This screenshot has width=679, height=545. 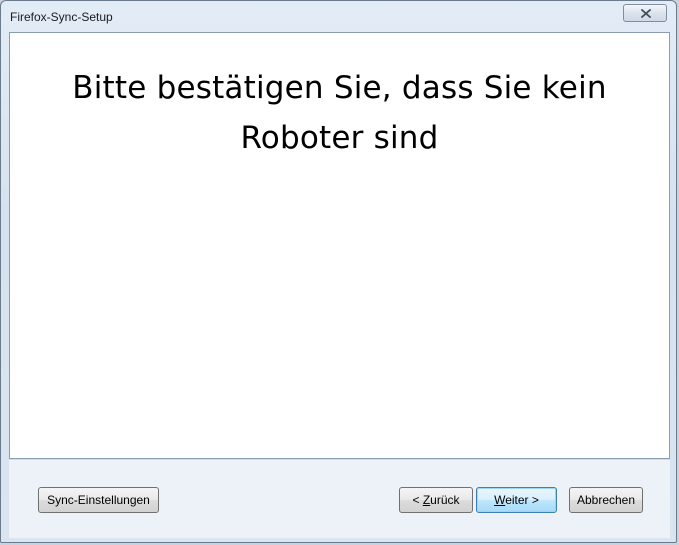 I want to click on close-button, so click(x=645, y=13).